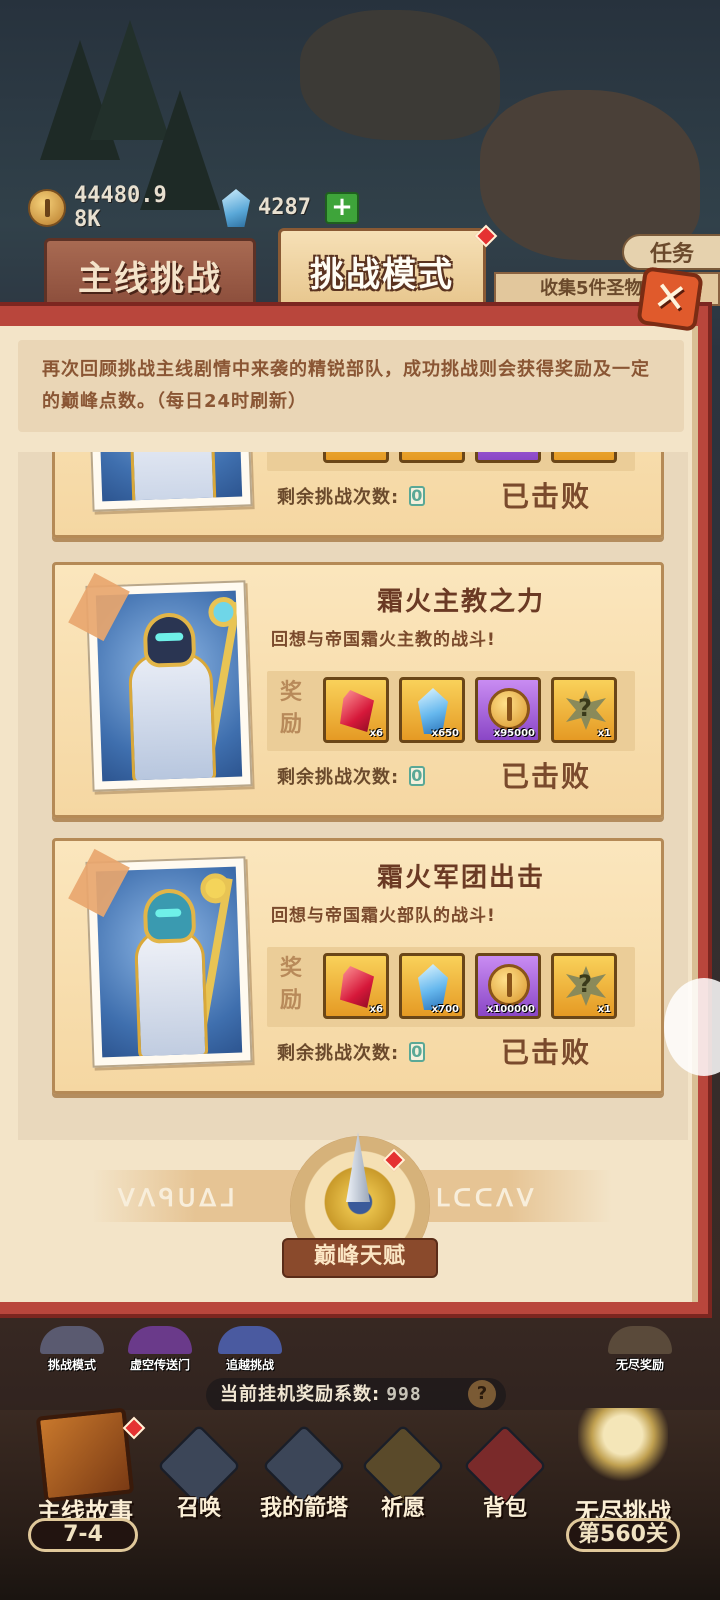  Describe the element at coordinates (249, 1365) in the screenshot. I see `mini-label: 追越挑战` at that location.